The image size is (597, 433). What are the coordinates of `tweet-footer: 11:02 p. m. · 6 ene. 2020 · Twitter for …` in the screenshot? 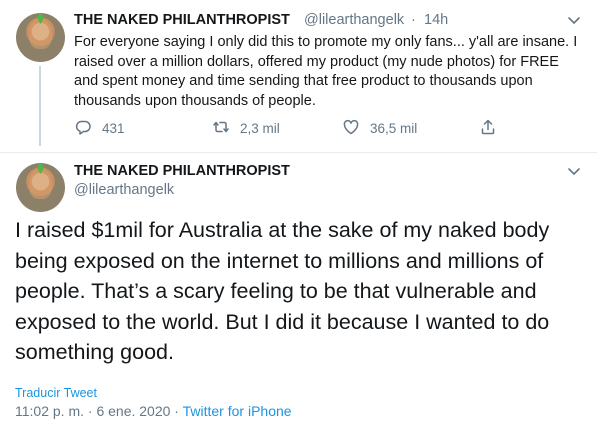 It's located at (153, 411).